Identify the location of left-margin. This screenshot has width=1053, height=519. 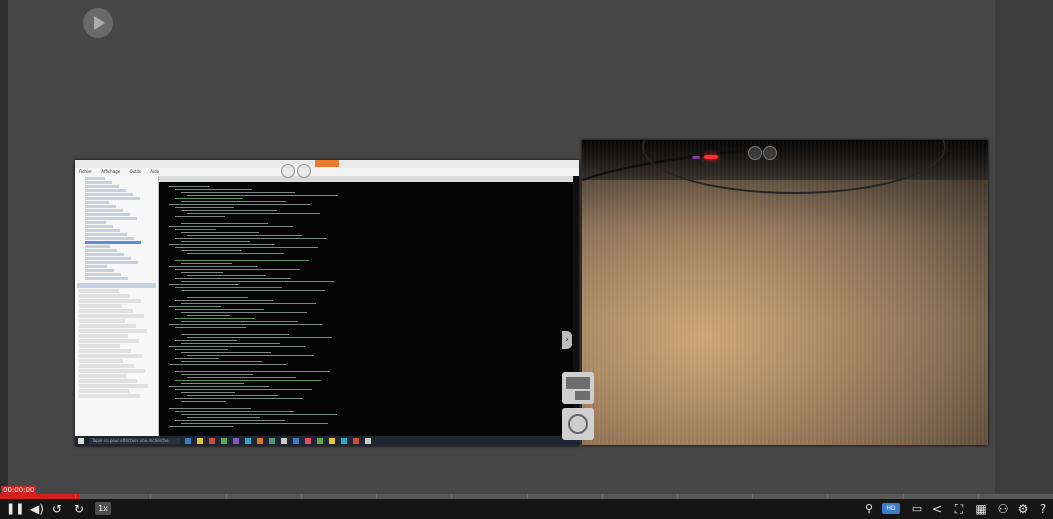
(4, 247).